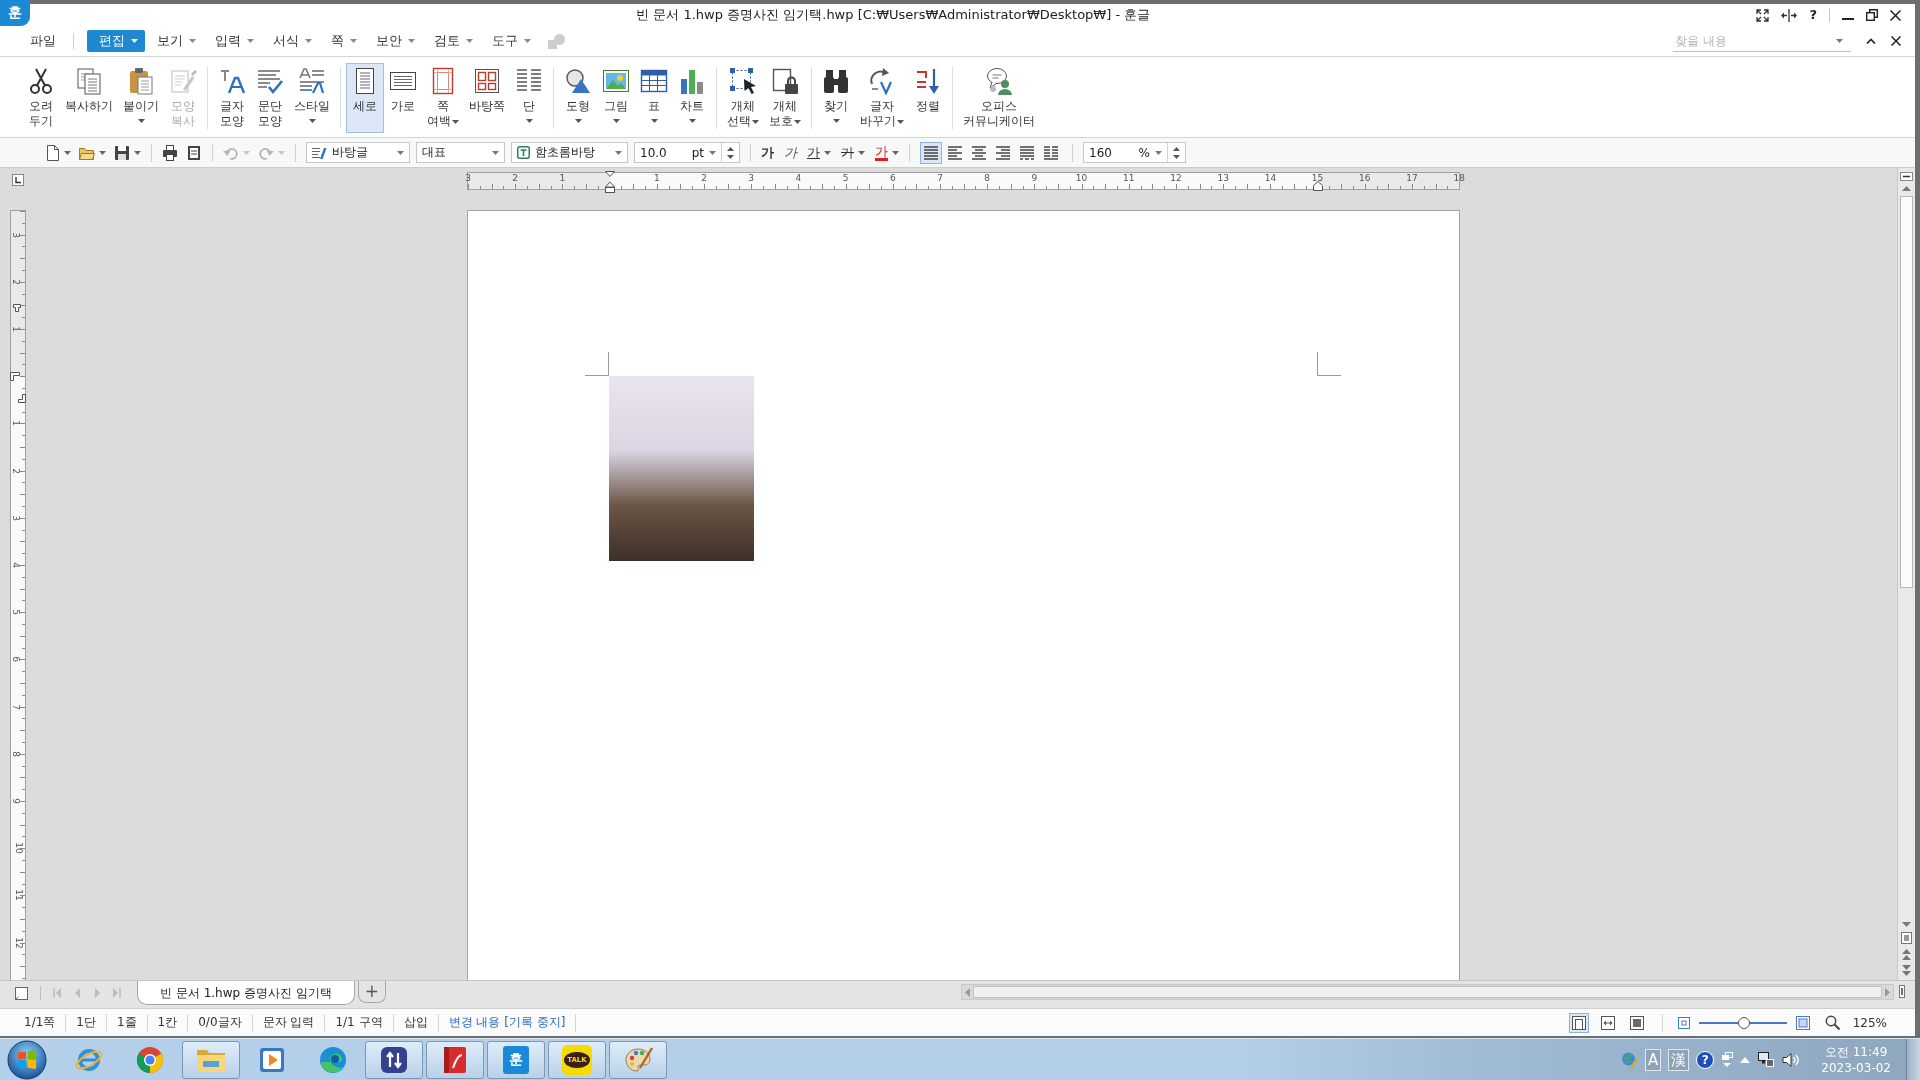  I want to click on italic-button: 가, so click(790, 152).